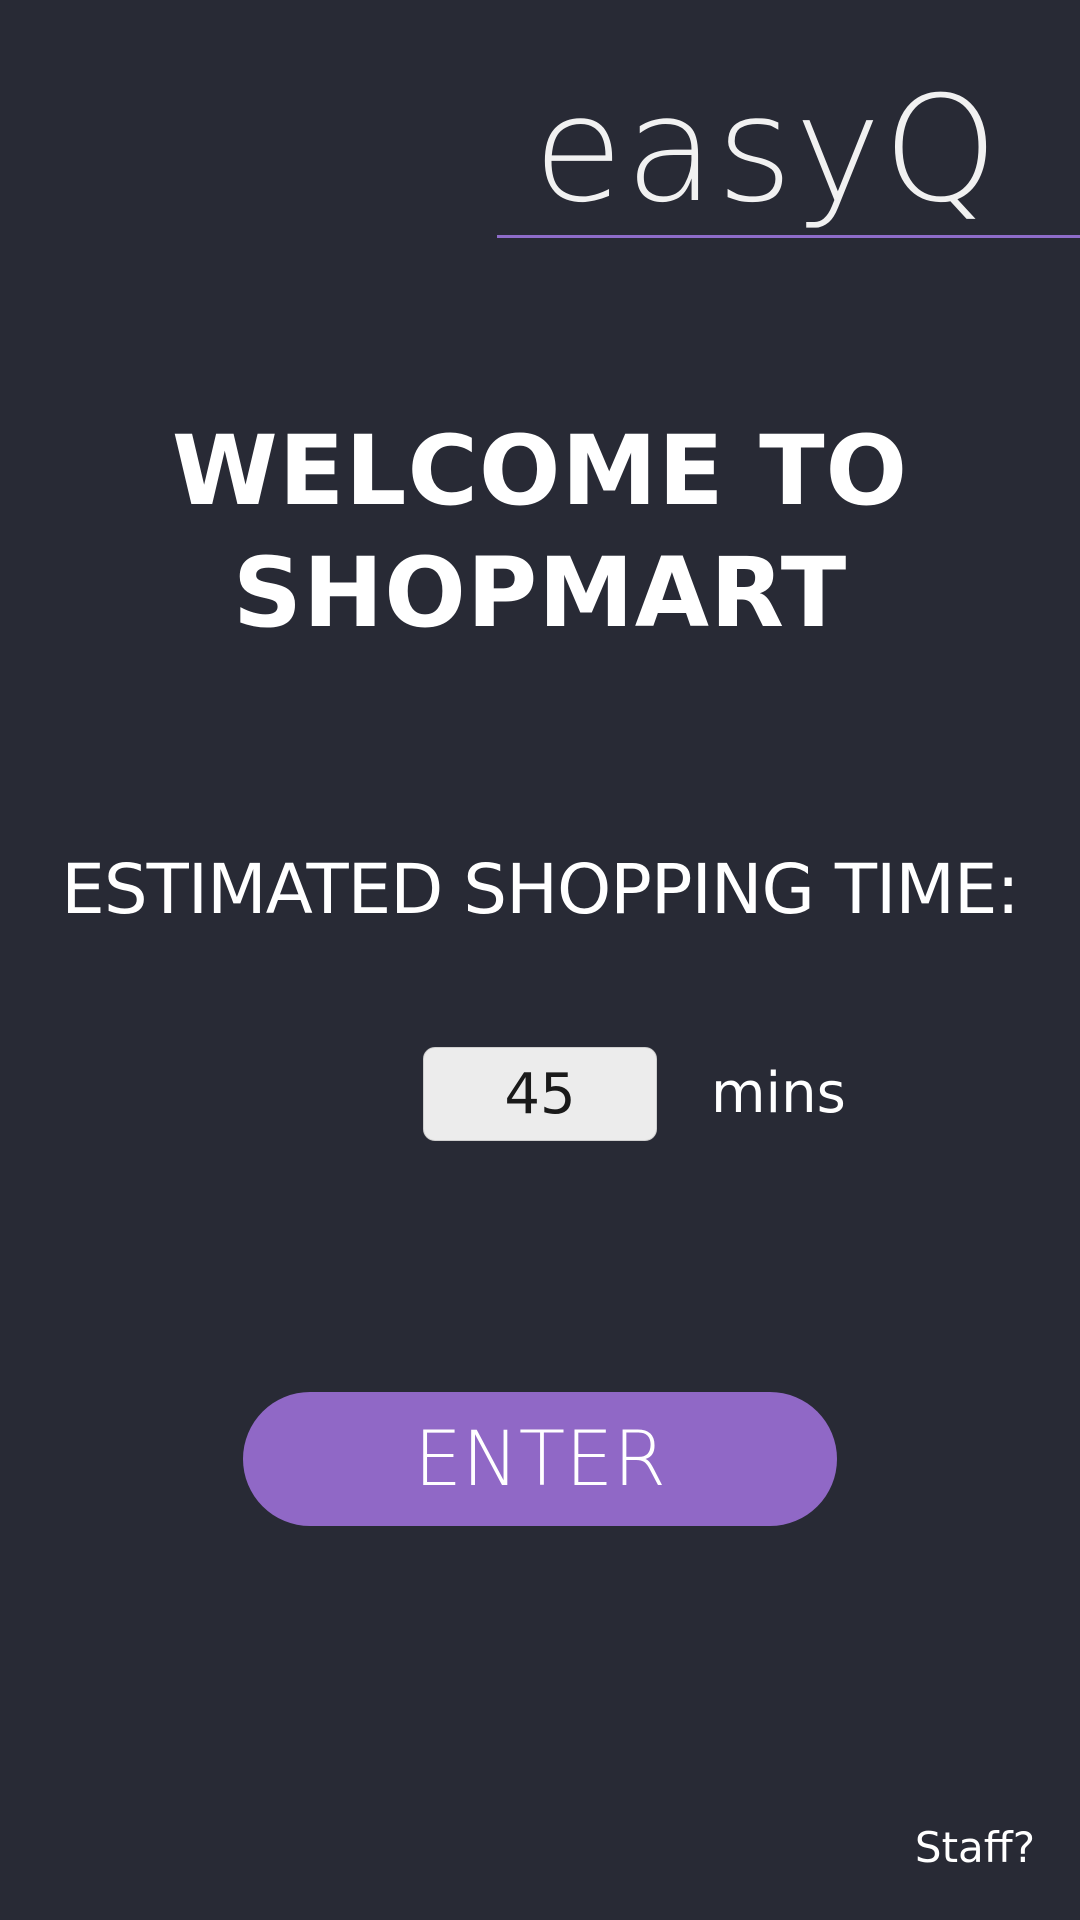  Describe the element at coordinates (788, 236) in the screenshot. I see `logo-divider` at that location.